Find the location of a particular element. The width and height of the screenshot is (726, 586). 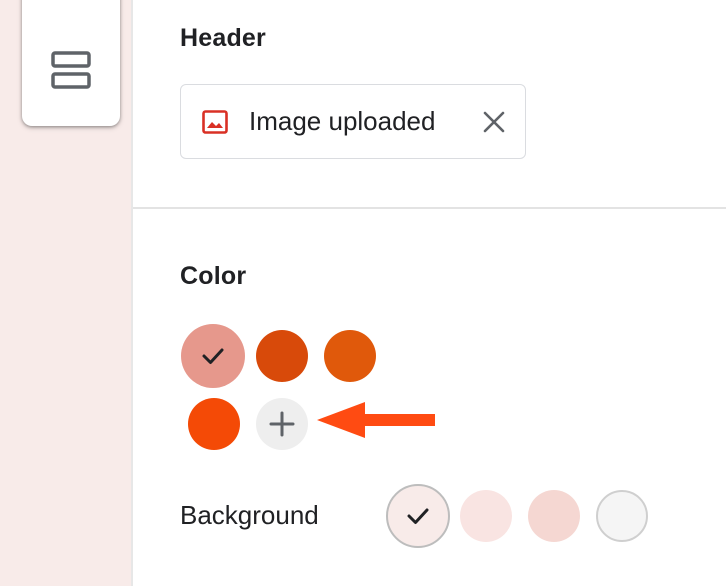

color-section-title: Color is located at coordinates (213, 276).